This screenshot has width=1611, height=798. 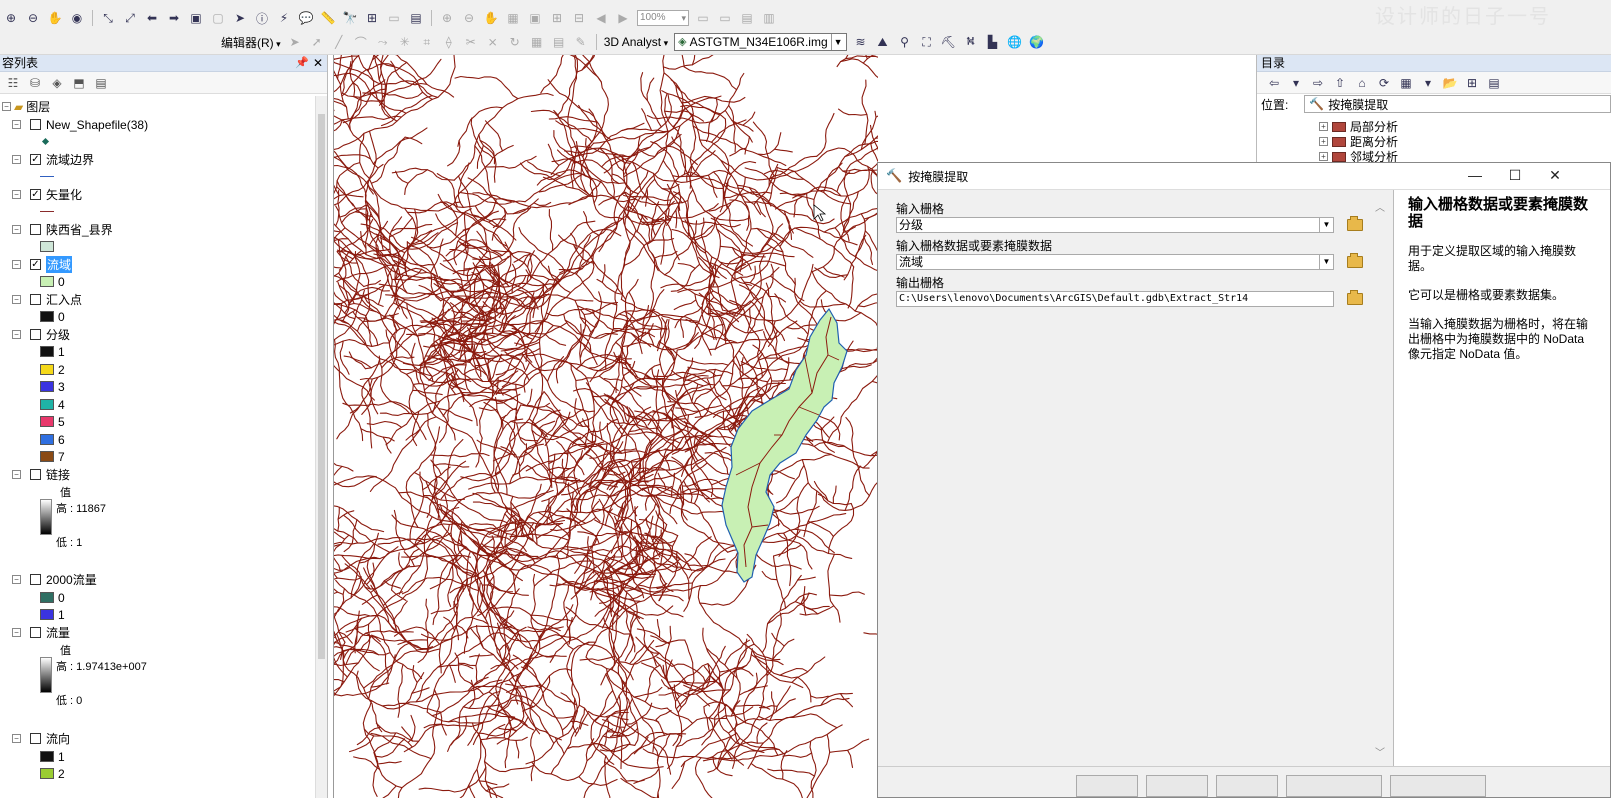 What do you see at coordinates (372, 18) in the screenshot?
I see `go-to-xy-icon: ⊞` at bounding box center [372, 18].